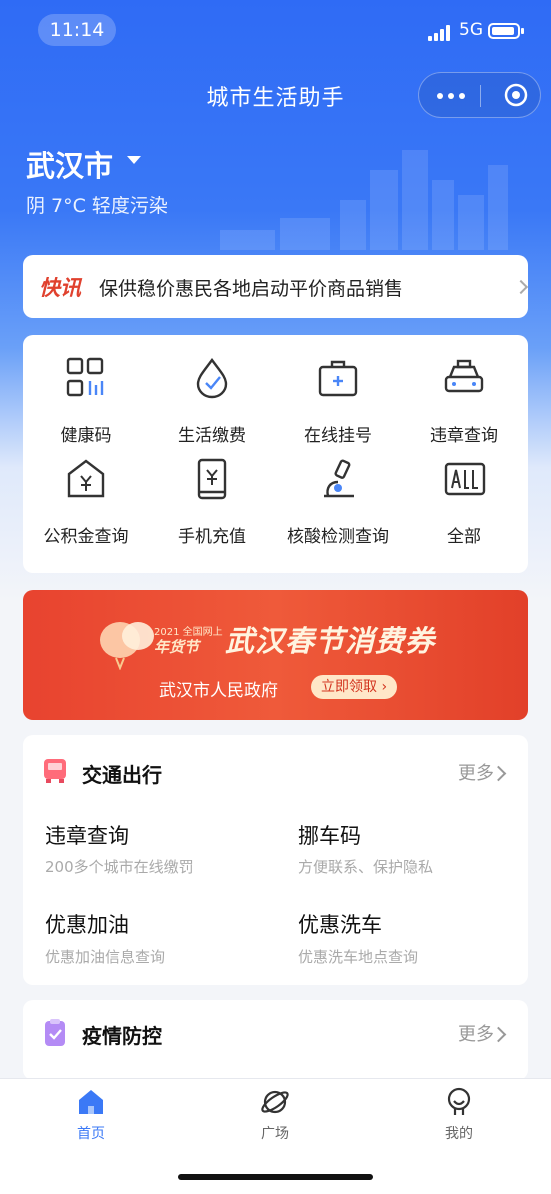 The image size is (551, 1194). What do you see at coordinates (465, 479) in the screenshot?
I see `all-icon` at bounding box center [465, 479].